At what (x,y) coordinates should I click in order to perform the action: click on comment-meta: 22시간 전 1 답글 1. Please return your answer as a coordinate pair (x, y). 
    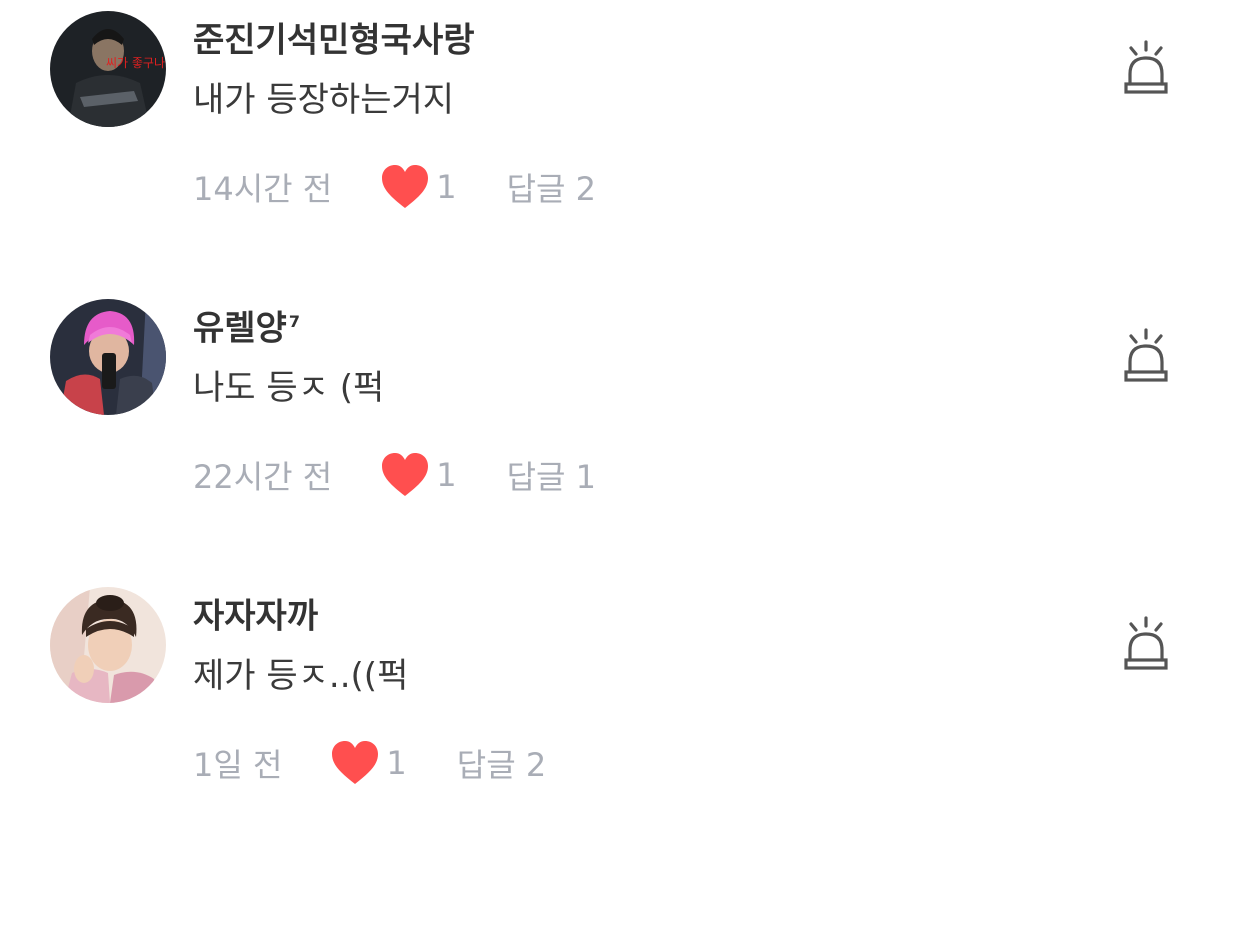
    Looking at the image, I should click on (394, 475).